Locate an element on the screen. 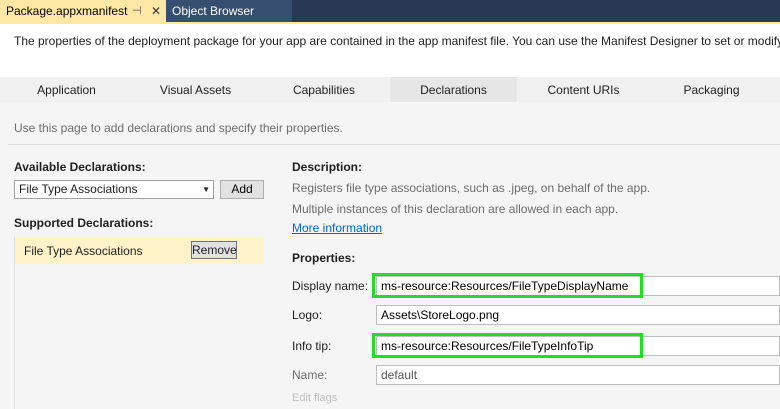 This screenshot has height=409, width=780. tab-package-appxmanifest: Package.appxmanifest ⊣ ✕ is located at coordinates (83, 11).